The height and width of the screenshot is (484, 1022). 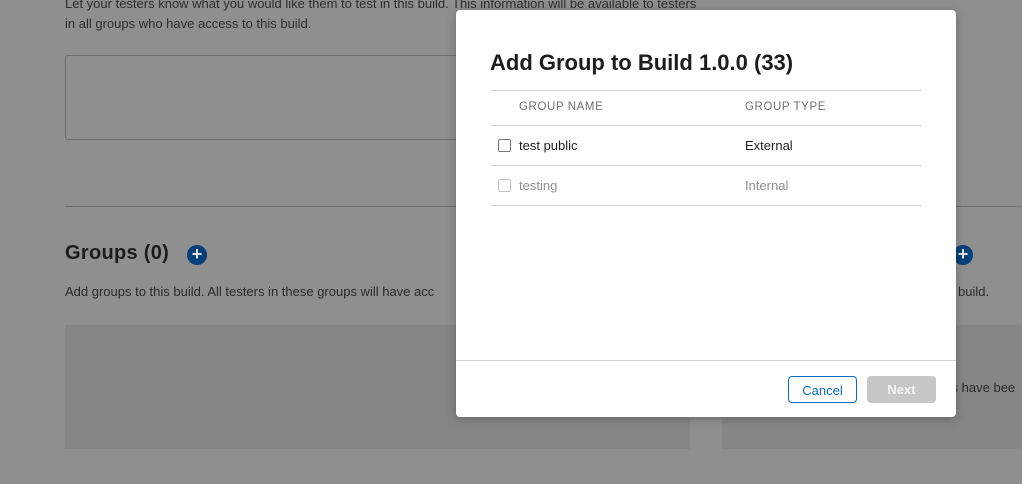 What do you see at coordinates (504, 145) in the screenshot?
I see `row-checkbox` at bounding box center [504, 145].